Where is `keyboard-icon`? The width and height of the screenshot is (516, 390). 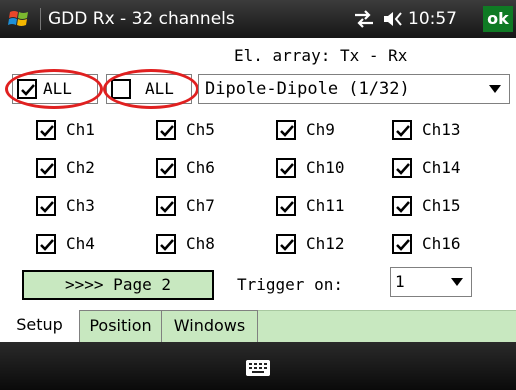
keyboard-icon is located at coordinates (258, 368).